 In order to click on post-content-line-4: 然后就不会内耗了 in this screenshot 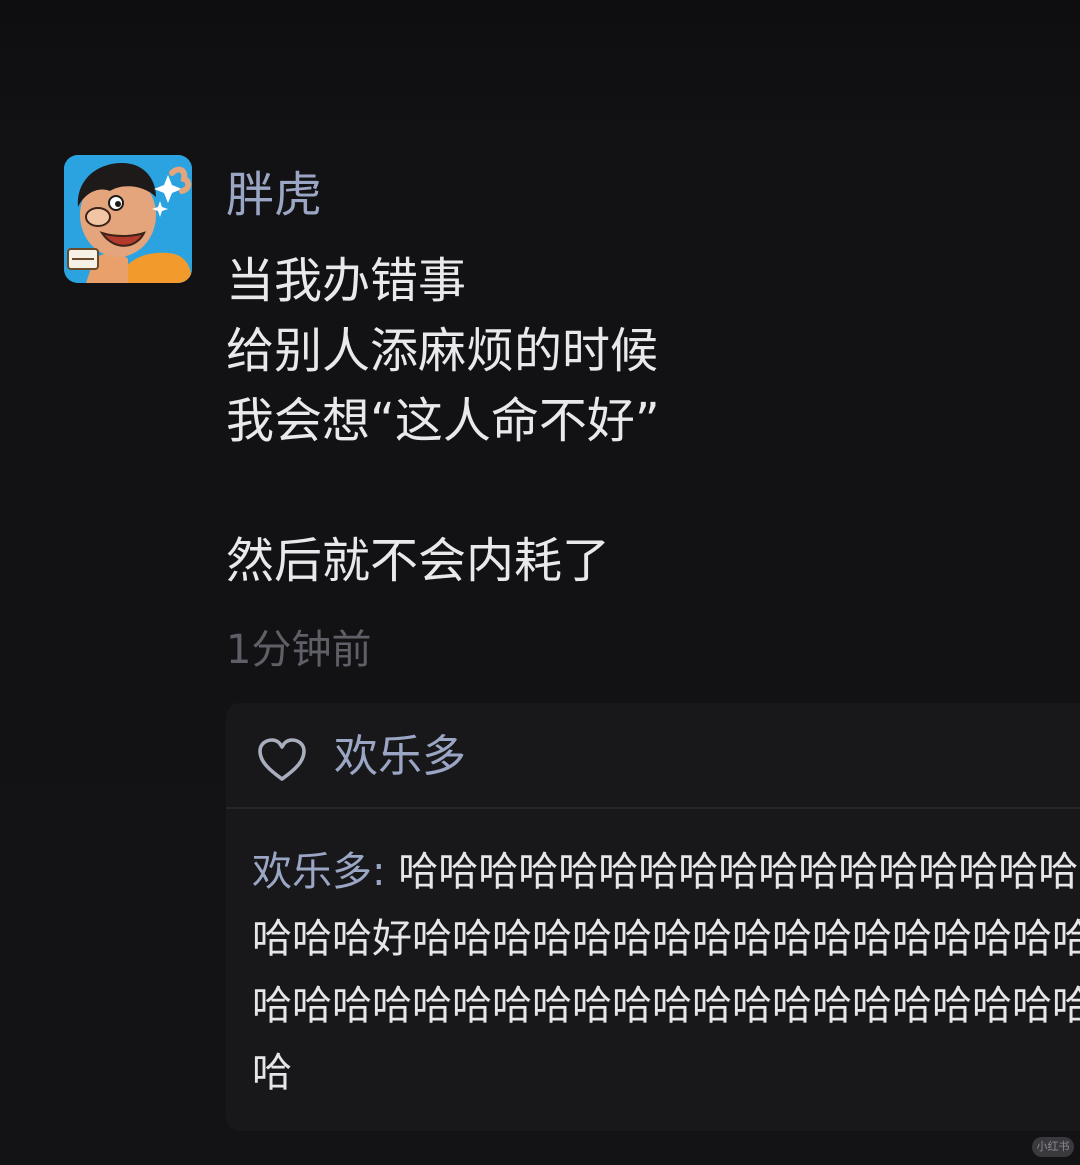, I will do `click(418, 561)`.